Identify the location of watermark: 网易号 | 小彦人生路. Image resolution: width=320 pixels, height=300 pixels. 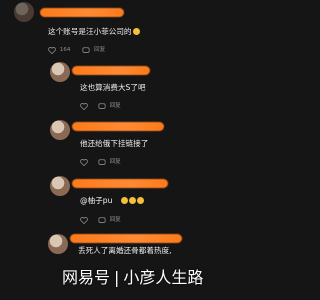
(132, 278).